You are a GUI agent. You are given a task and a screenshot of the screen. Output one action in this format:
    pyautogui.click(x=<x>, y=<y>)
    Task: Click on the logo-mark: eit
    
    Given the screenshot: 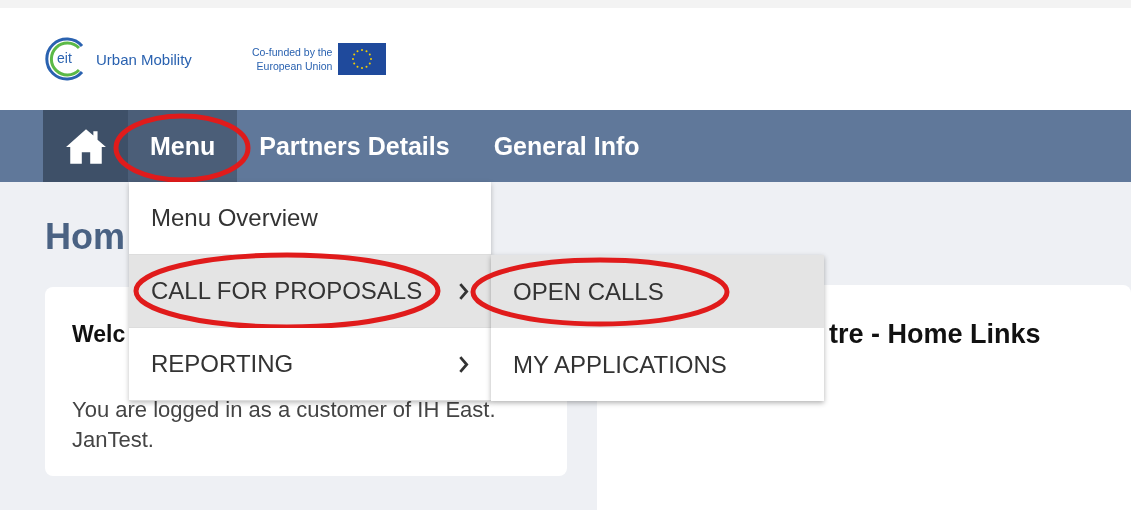 What is the action you would take?
    pyautogui.click(x=64, y=58)
    